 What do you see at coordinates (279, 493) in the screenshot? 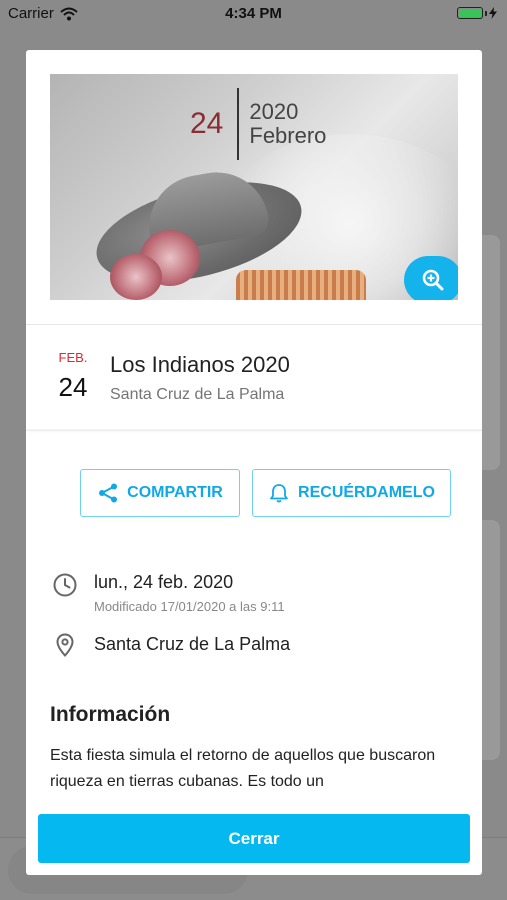
I see `bell-icon` at bounding box center [279, 493].